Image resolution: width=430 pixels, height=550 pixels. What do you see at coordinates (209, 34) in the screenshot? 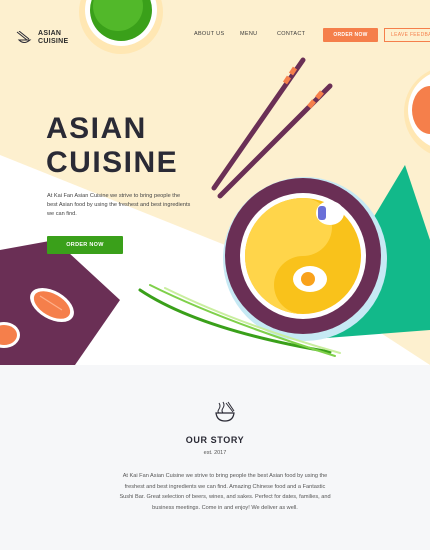
I see `nav-link-about: ABOUT US` at bounding box center [209, 34].